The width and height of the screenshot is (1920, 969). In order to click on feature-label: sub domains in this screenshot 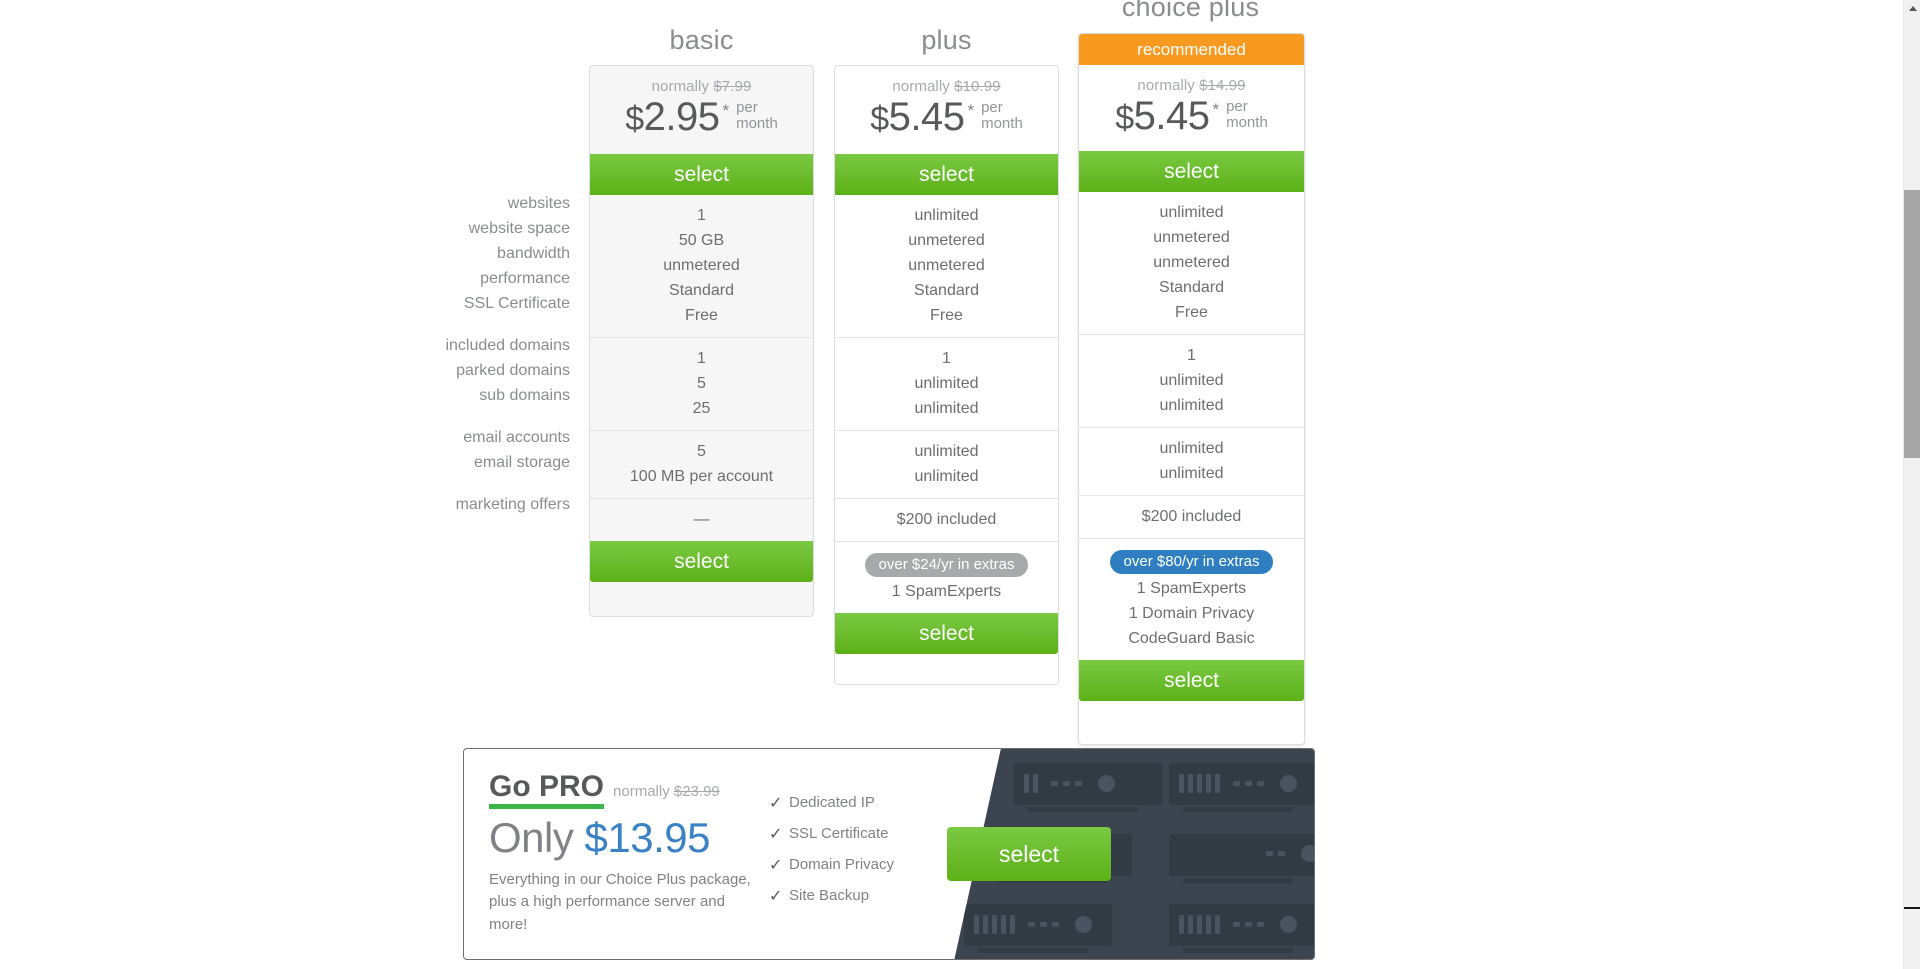, I will do `click(524, 395)`.